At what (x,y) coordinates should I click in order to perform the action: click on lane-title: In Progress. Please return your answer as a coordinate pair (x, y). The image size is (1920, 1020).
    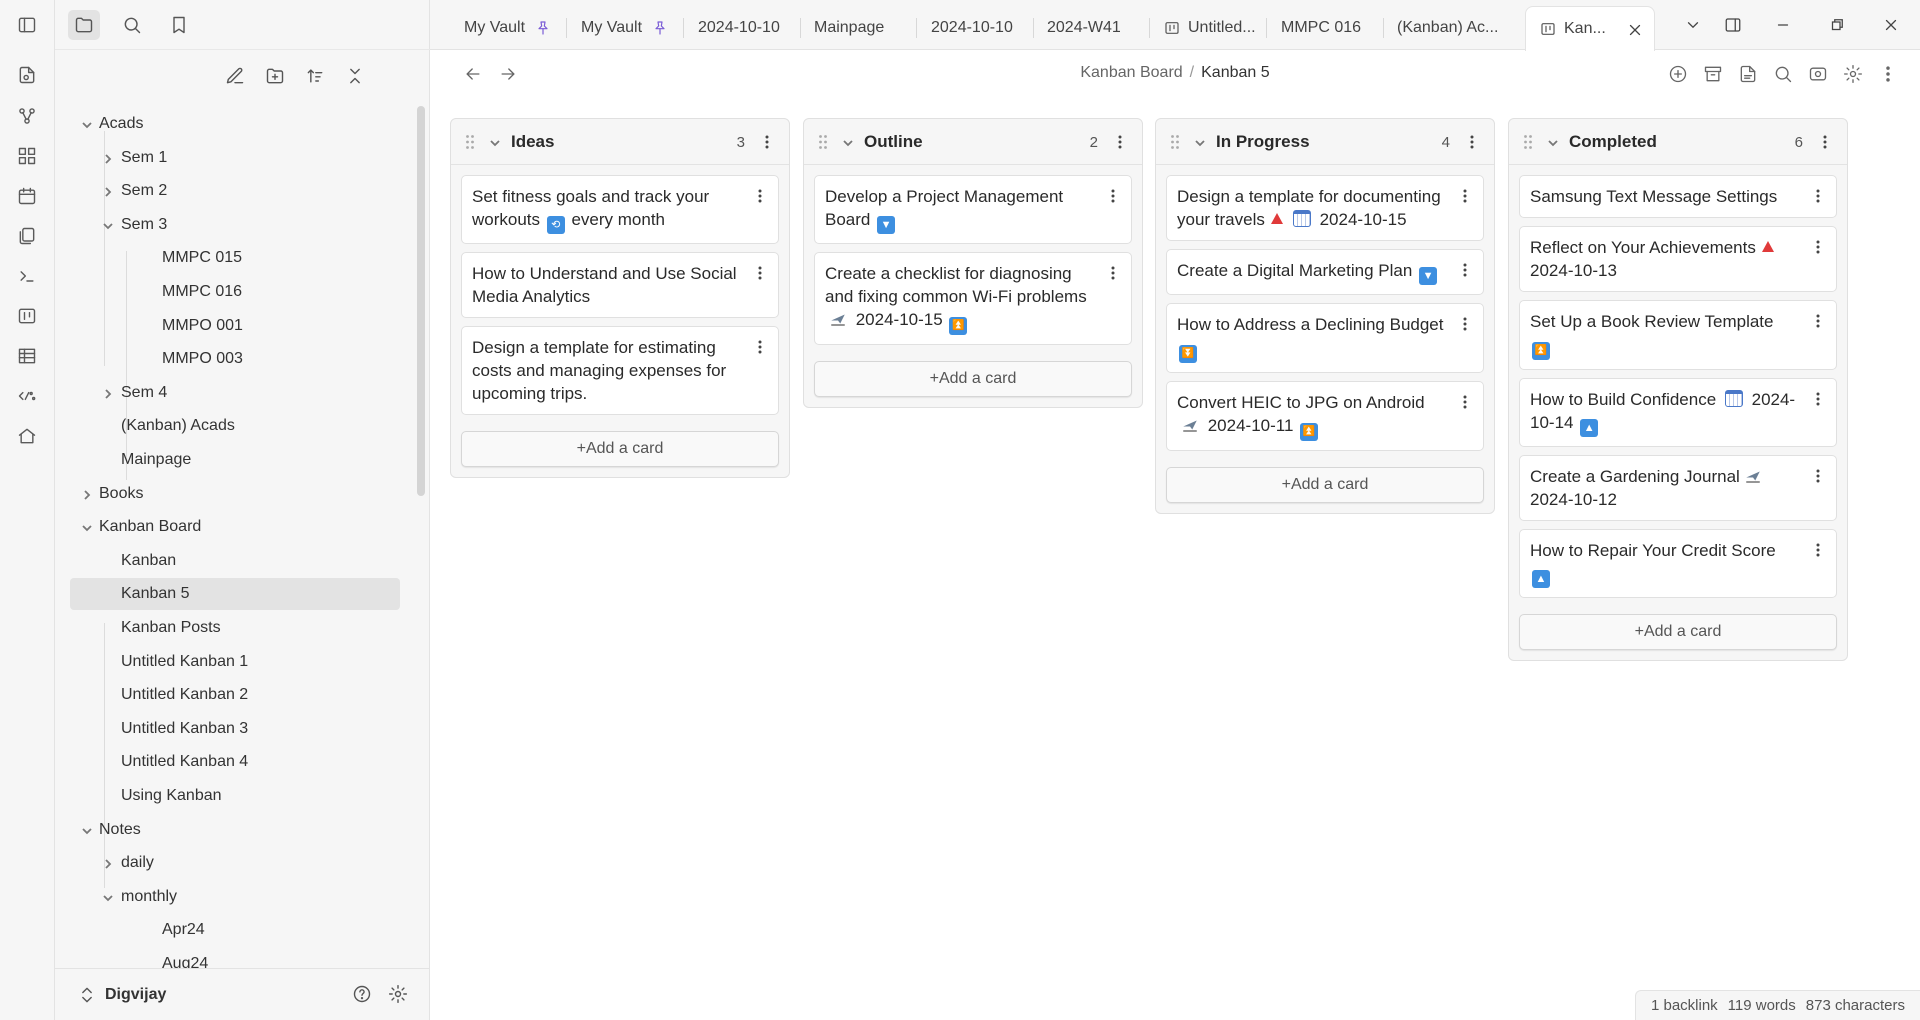
    Looking at the image, I should click on (1263, 142).